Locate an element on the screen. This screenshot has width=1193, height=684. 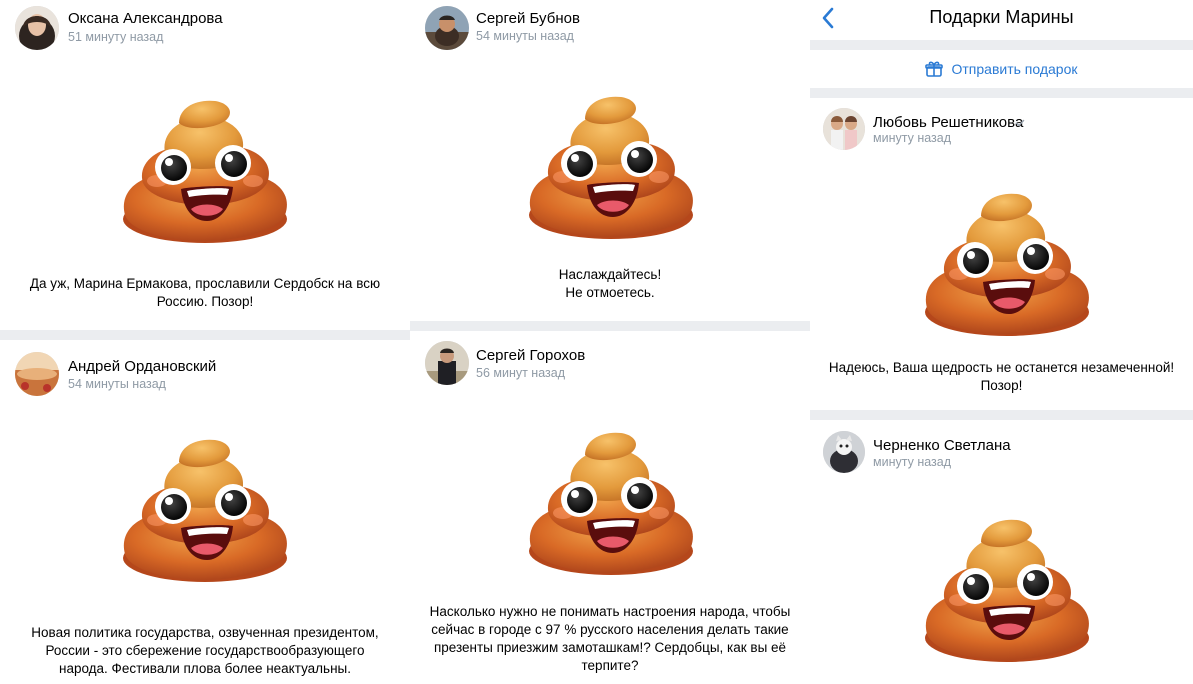
page-title: Подарки Марины is located at coordinates (1001, 17).